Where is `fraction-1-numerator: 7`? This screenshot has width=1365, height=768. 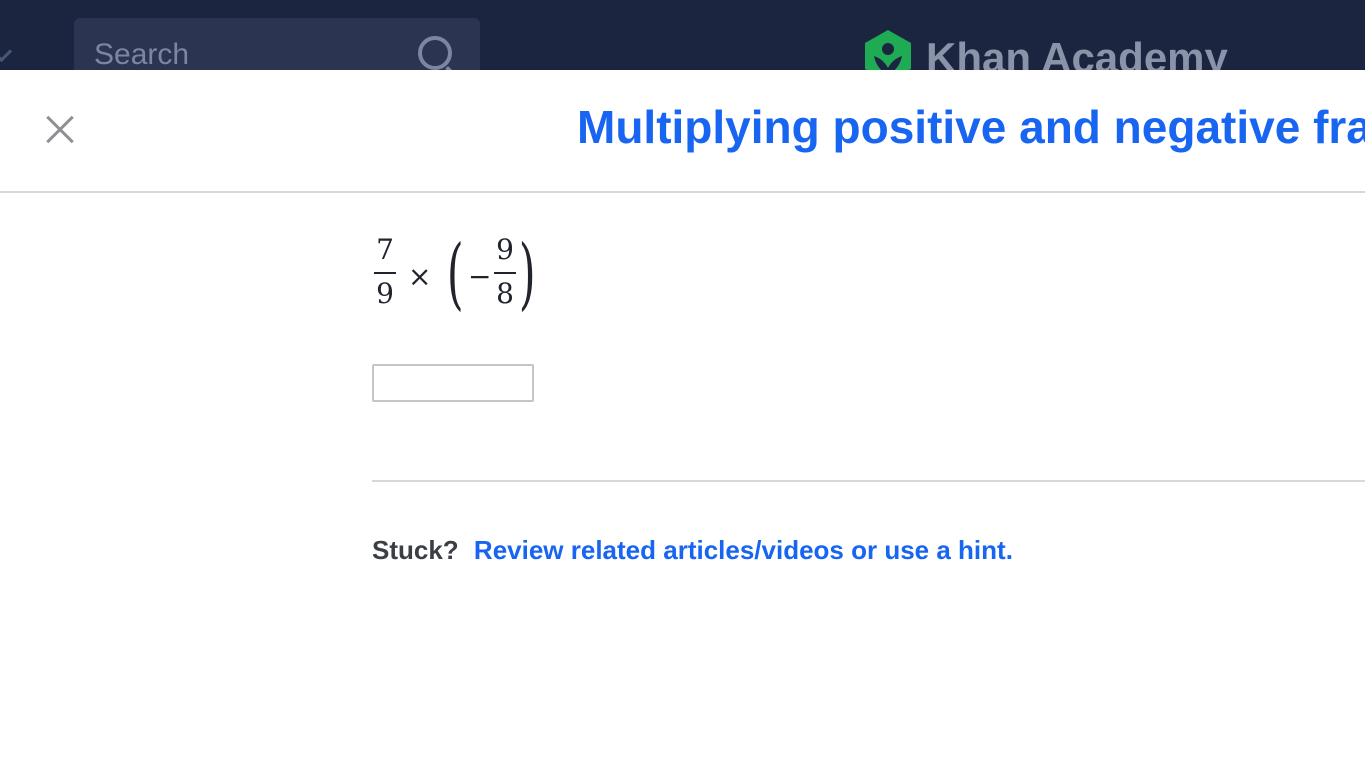
fraction-1-numerator: 7 is located at coordinates (385, 249).